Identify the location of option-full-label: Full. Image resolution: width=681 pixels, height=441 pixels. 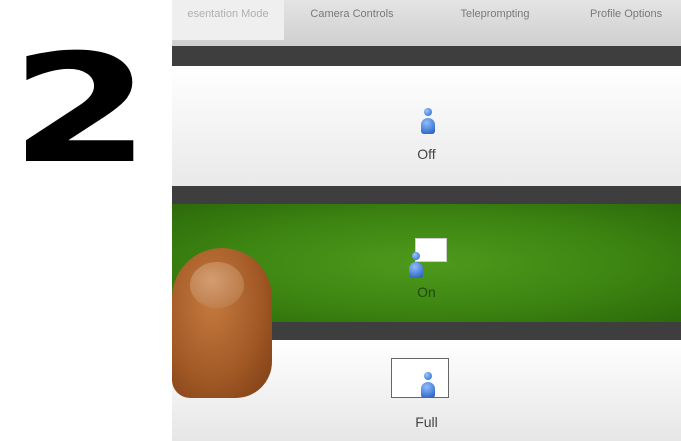
(426, 422).